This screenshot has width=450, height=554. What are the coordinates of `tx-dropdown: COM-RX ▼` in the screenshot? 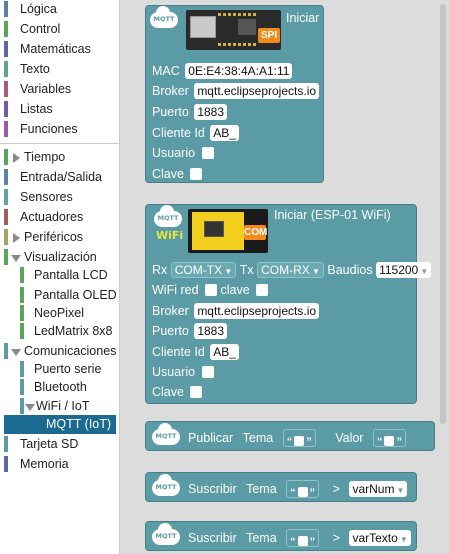 It's located at (290, 269).